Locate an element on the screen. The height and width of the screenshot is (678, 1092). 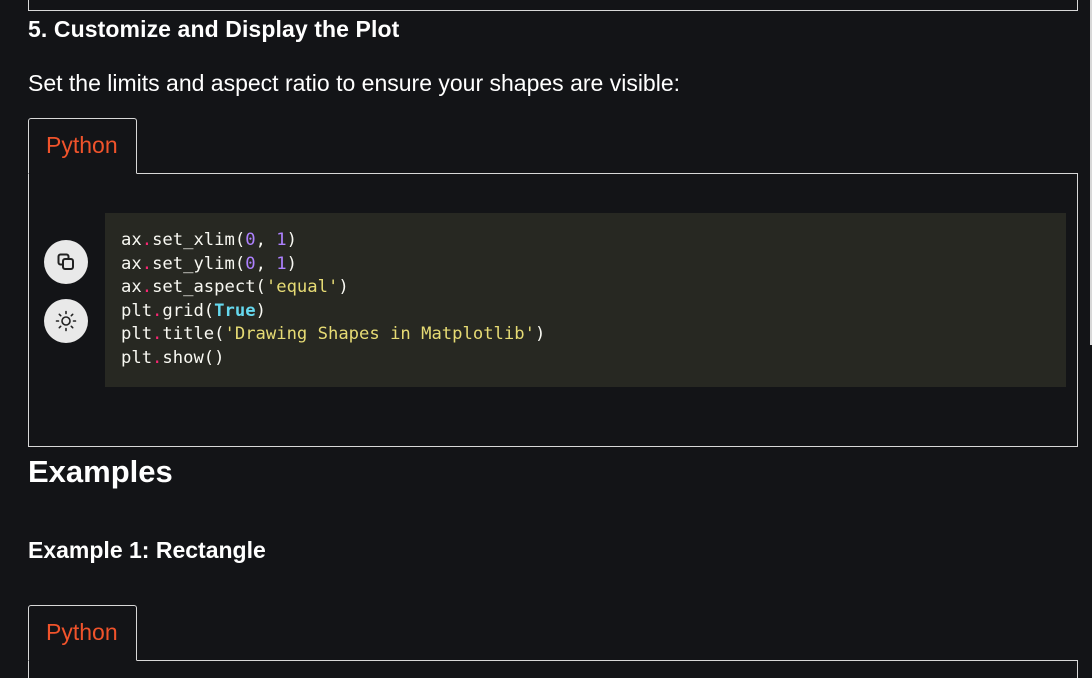
section-heading: 5. Customize and Display the Plot is located at coordinates (214, 29).